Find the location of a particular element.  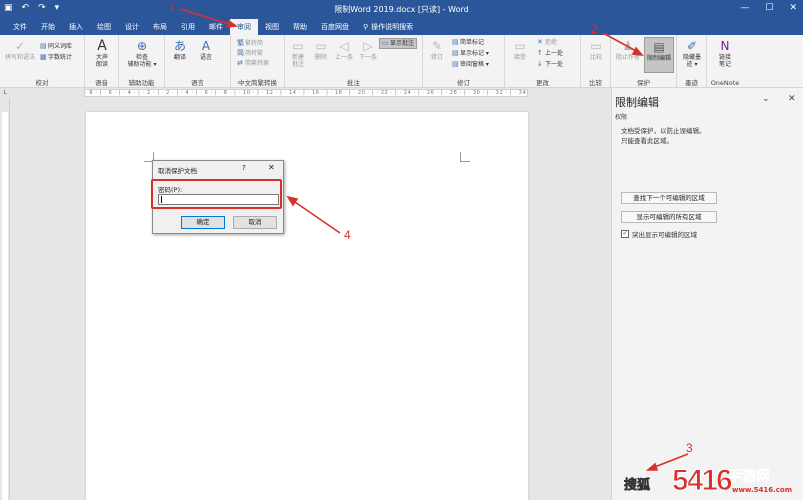

vertical-ruler-scale is located at coordinates (5, 306).